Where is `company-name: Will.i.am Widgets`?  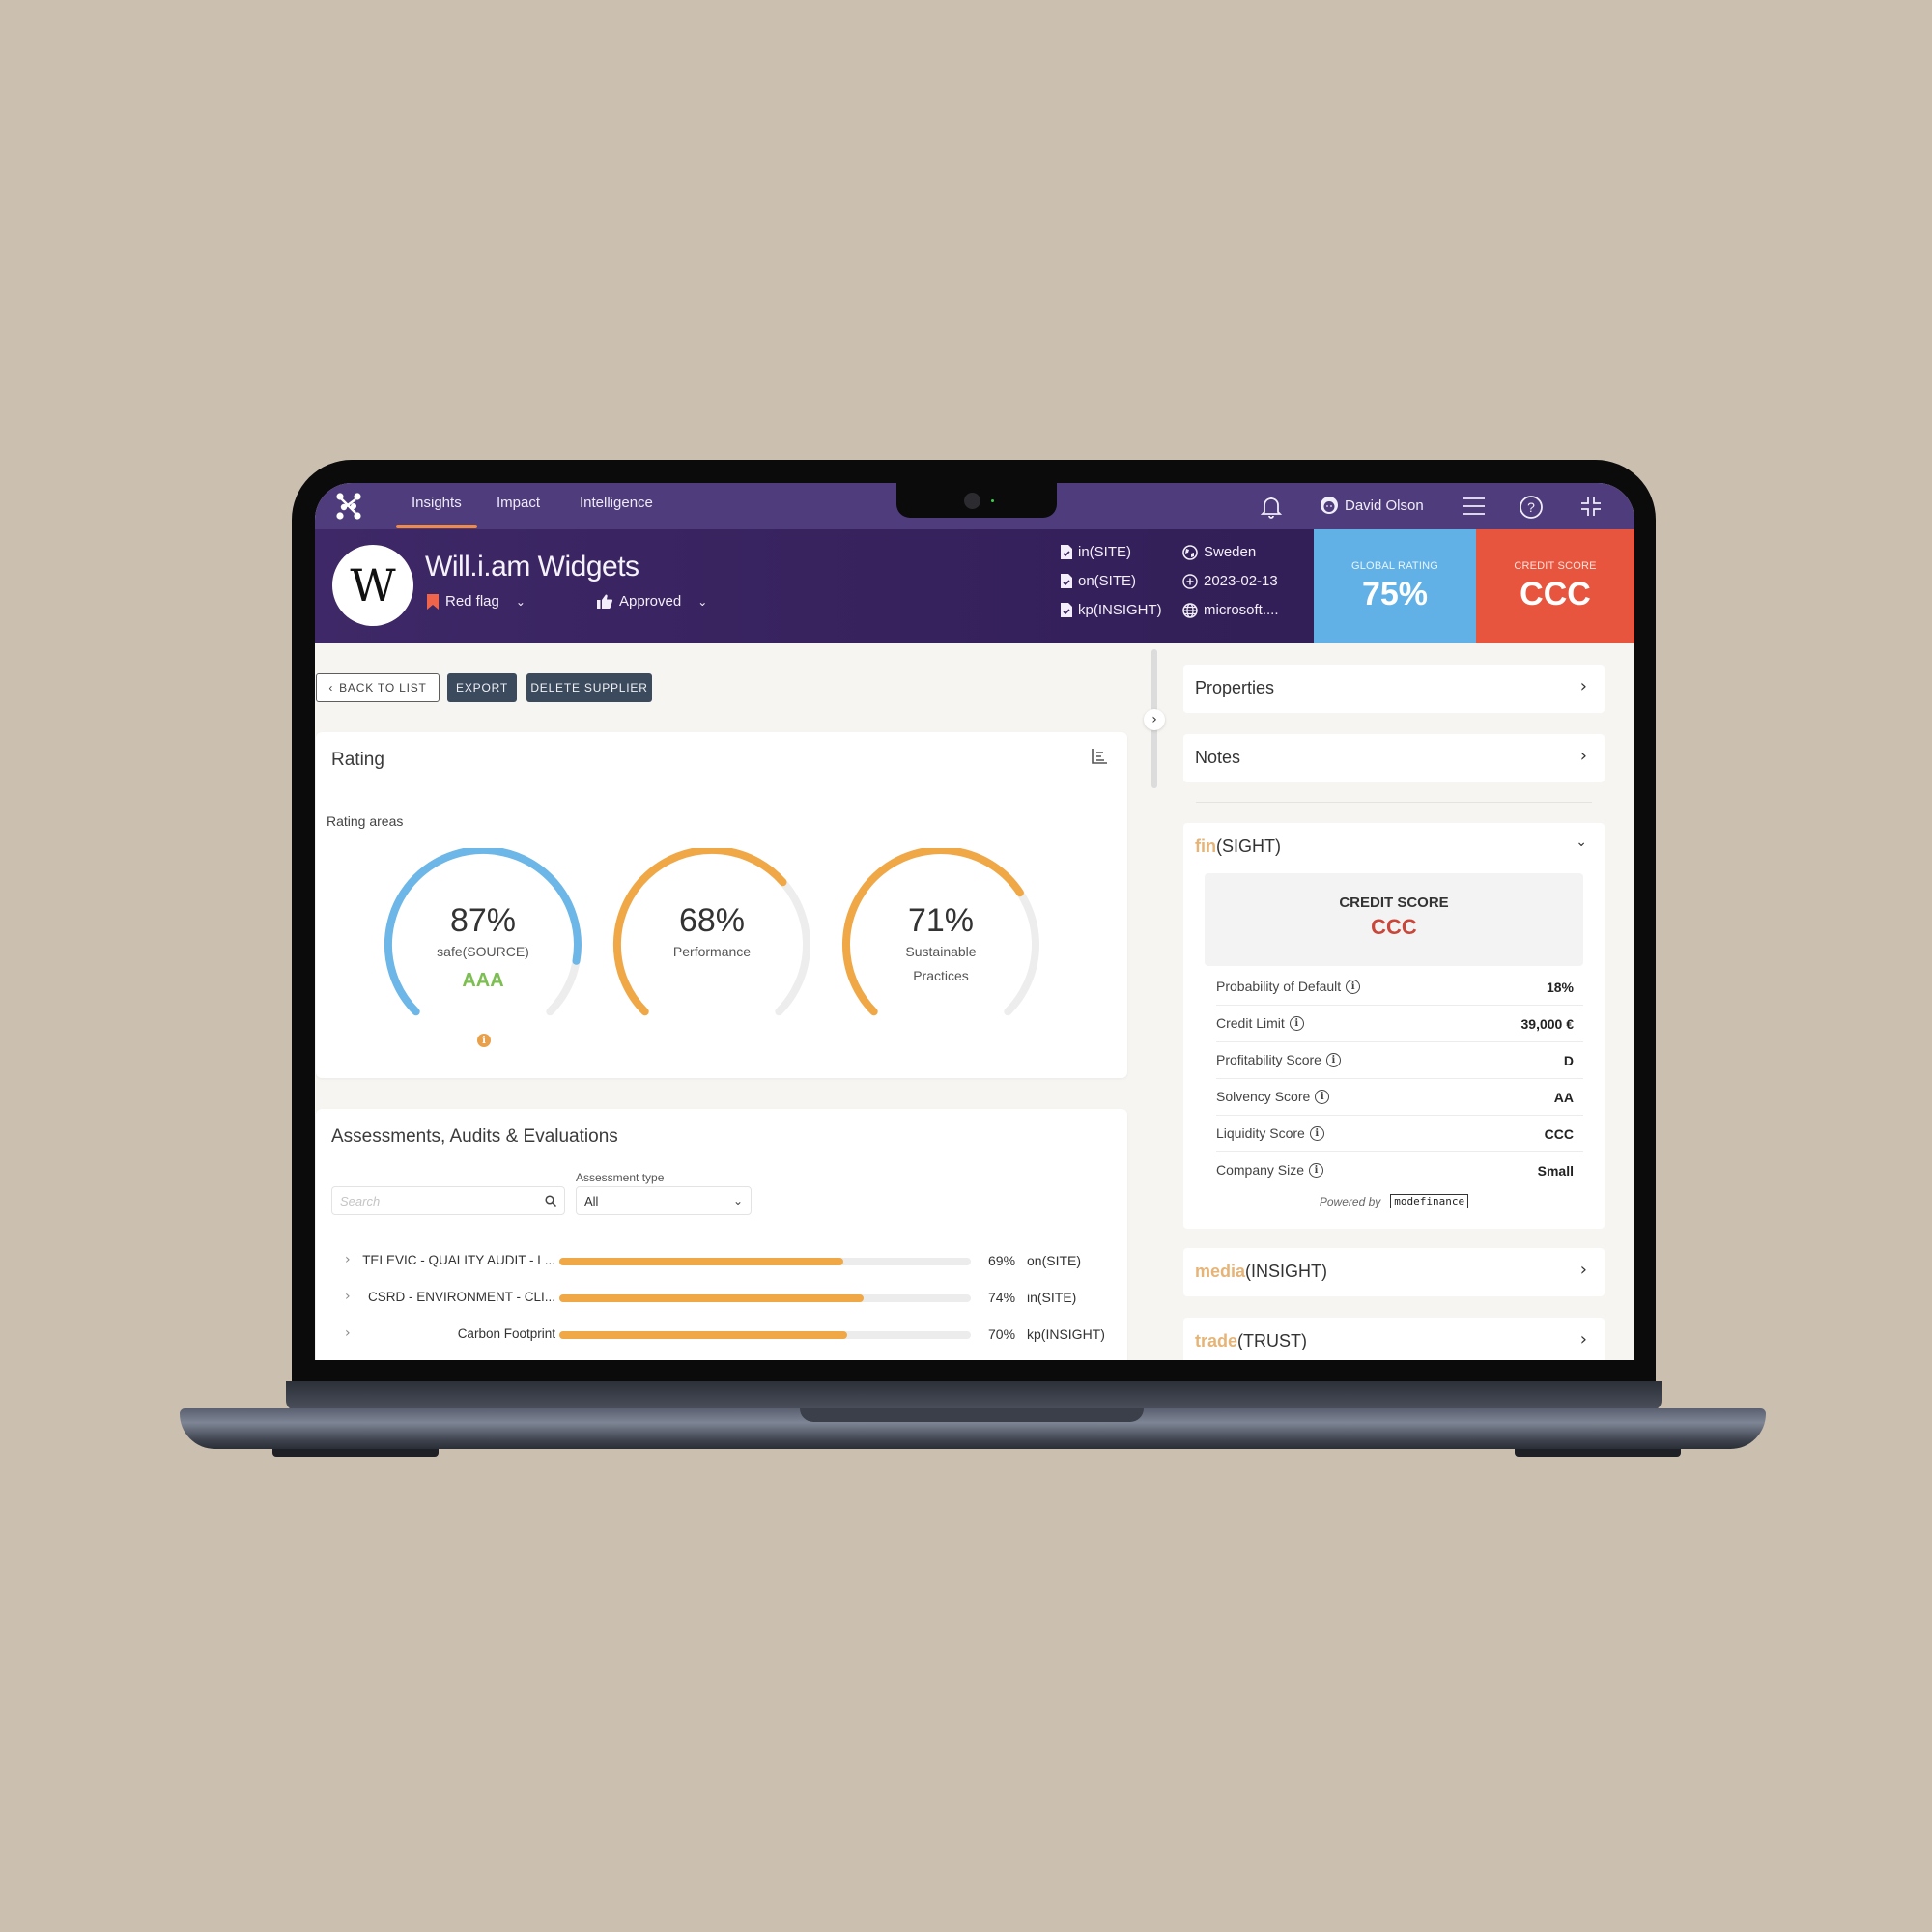
company-name: Will.i.am Widgets is located at coordinates (532, 566).